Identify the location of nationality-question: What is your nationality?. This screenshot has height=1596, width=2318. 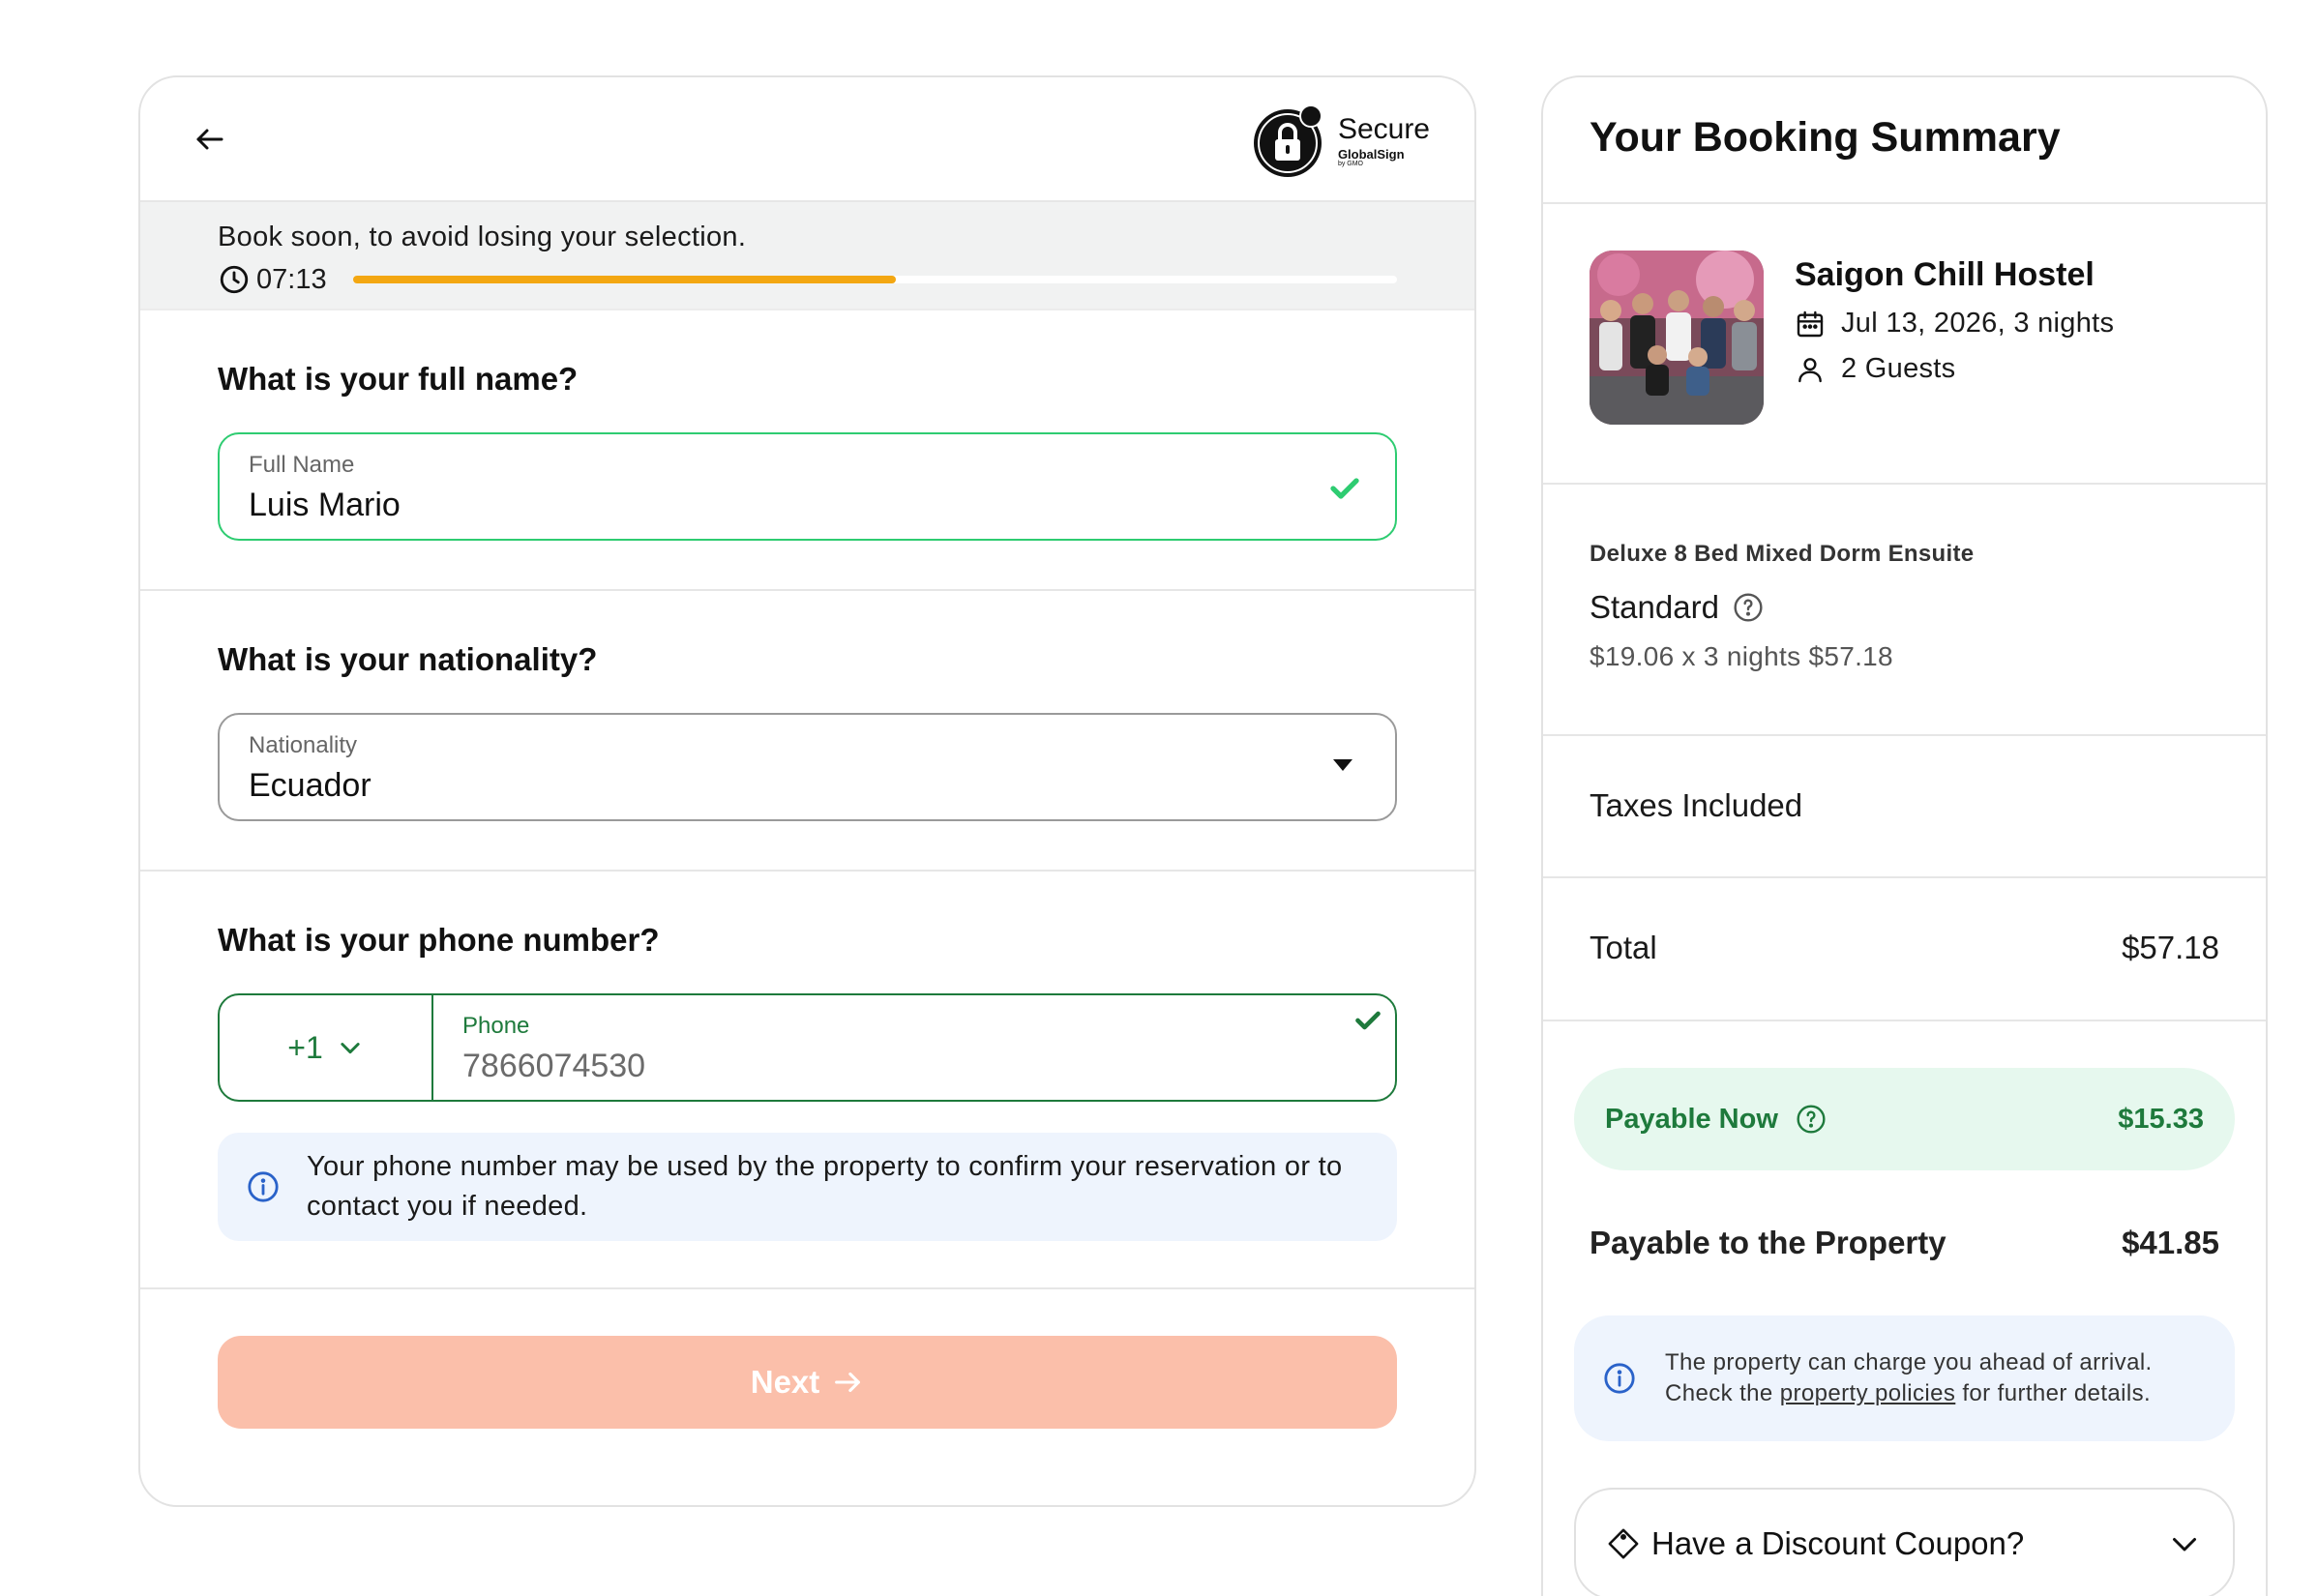
(408, 659).